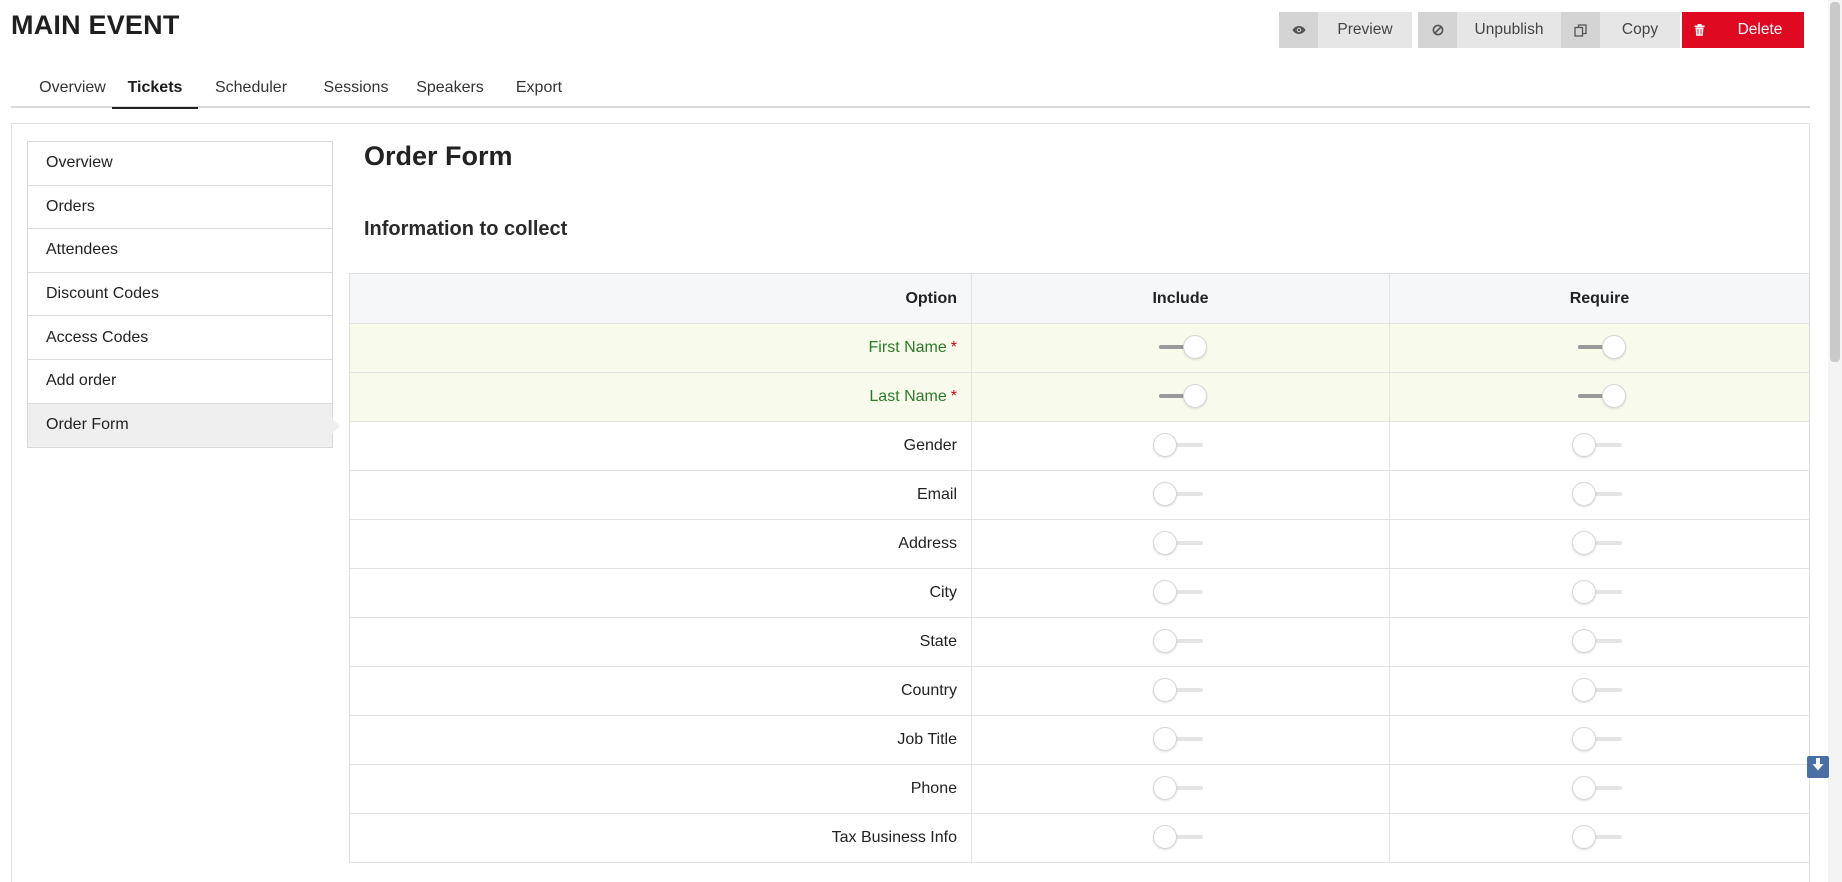 This screenshot has width=1842, height=882. I want to click on sidebar-item-overview: Overview, so click(180, 164).